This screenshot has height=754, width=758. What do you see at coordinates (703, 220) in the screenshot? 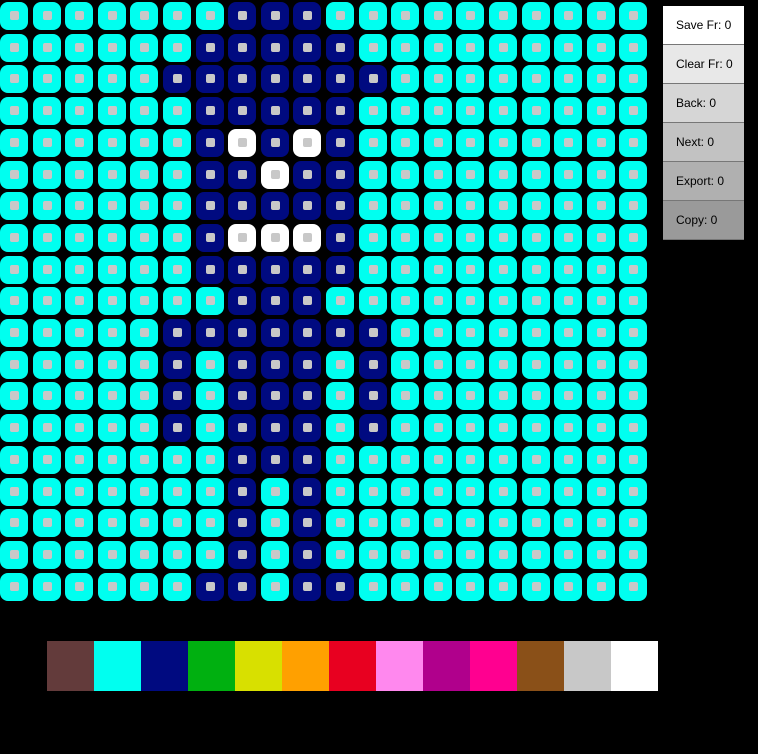
I see `copy-button: Copy: 0` at bounding box center [703, 220].